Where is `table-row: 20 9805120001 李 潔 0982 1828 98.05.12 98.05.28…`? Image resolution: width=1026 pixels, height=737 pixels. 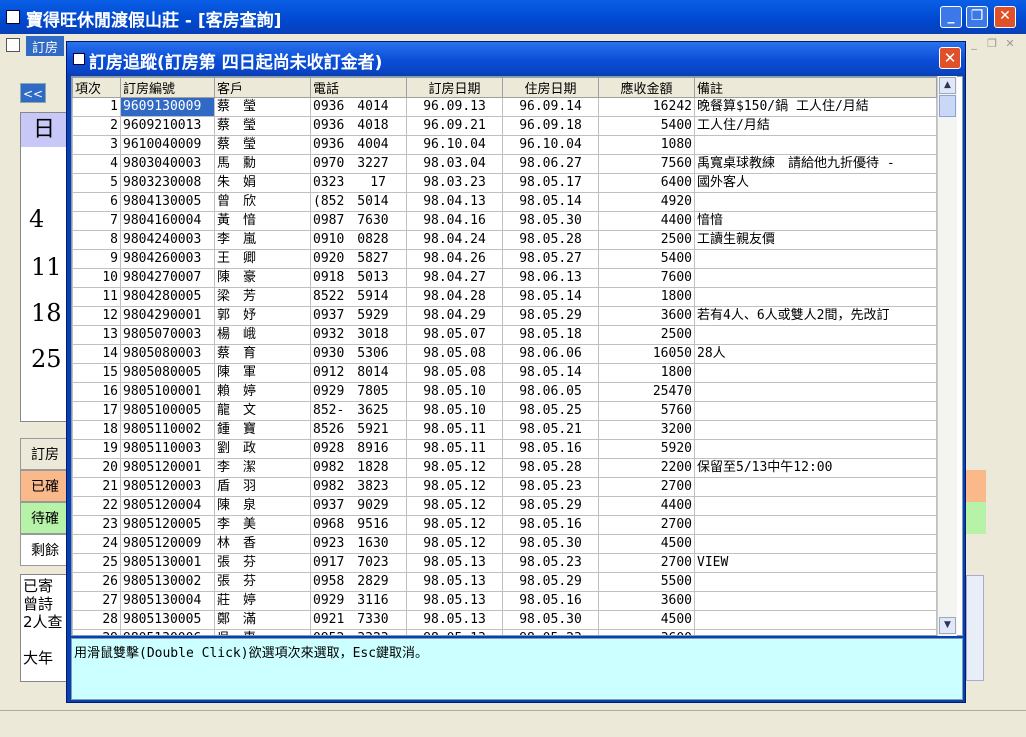
table-row: 20 9805120001 李 潔 0982 1828 98.05.12 98.05.28… is located at coordinates (504, 468).